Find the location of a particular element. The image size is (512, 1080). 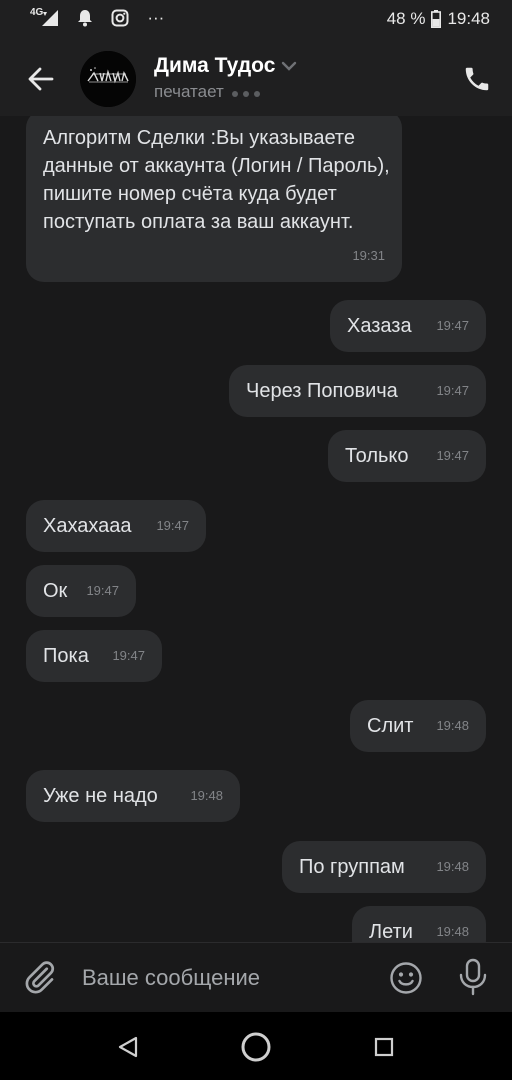

more-notifications: ··· is located at coordinates (156, 17).